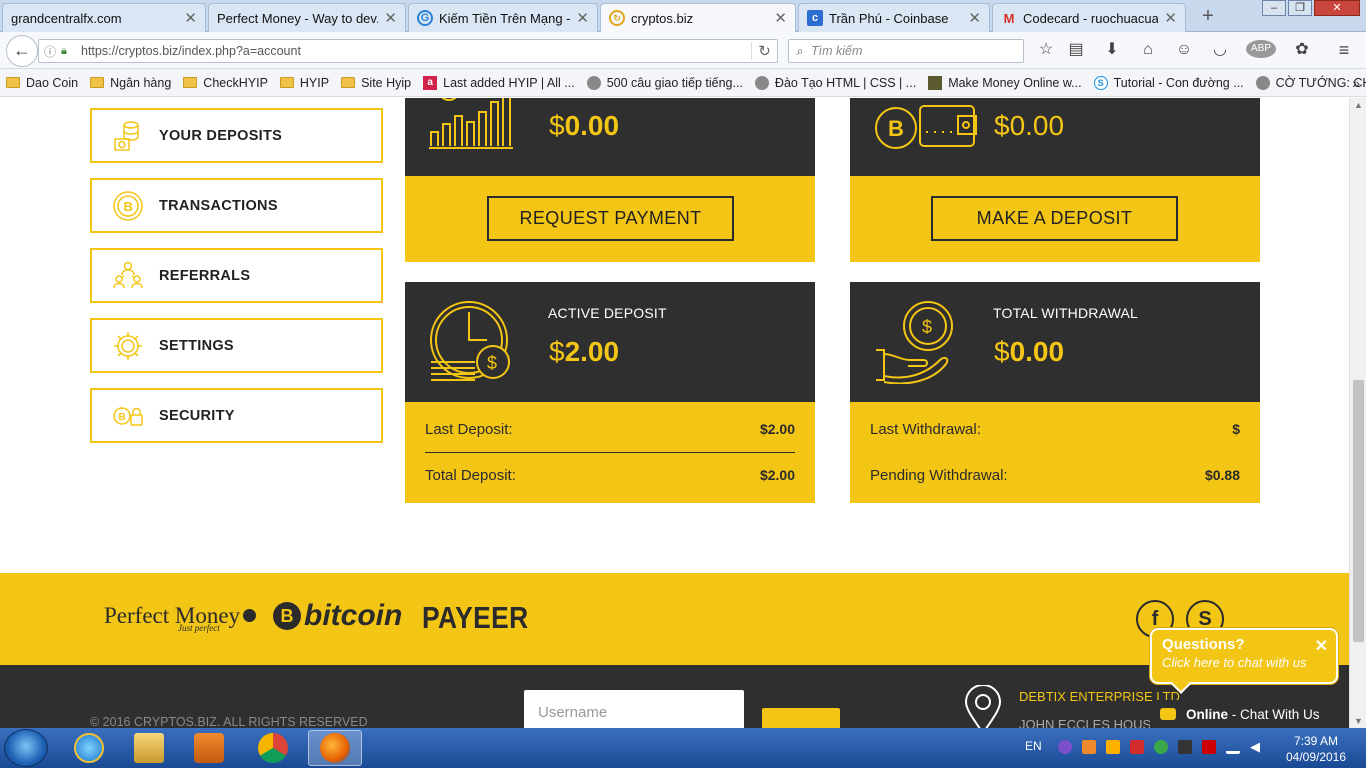 This screenshot has height=768, width=1366. Describe the element at coordinates (22, 51) in the screenshot. I see `back-button: ←` at that location.